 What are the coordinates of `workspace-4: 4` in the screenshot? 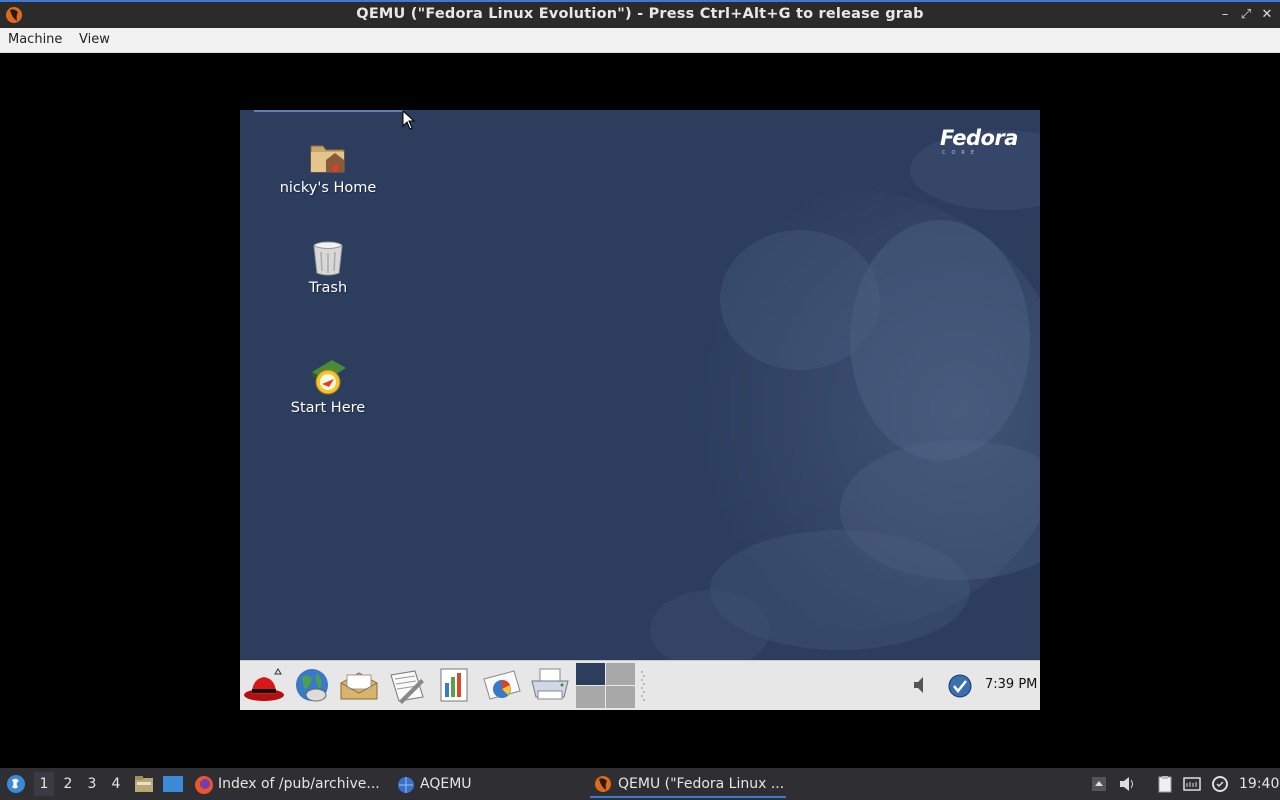 It's located at (116, 784).